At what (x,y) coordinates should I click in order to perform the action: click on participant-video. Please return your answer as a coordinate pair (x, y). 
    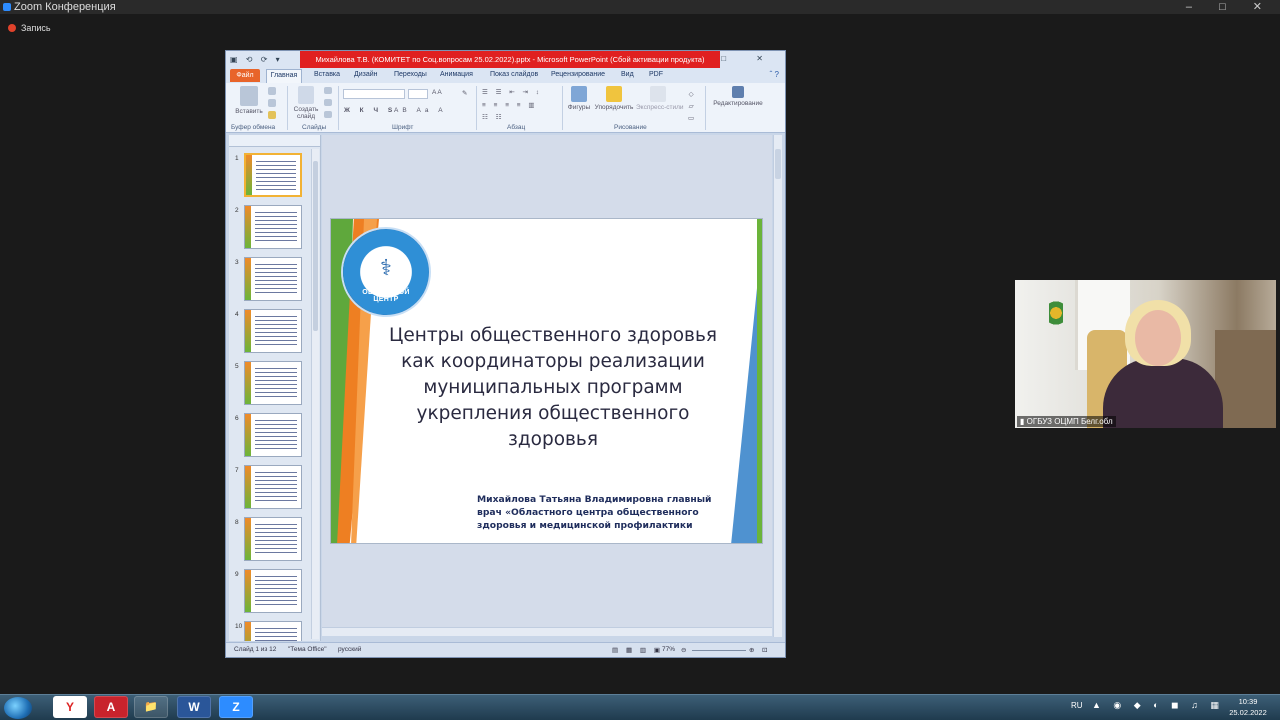
    Looking at the image, I should click on (1145, 354).